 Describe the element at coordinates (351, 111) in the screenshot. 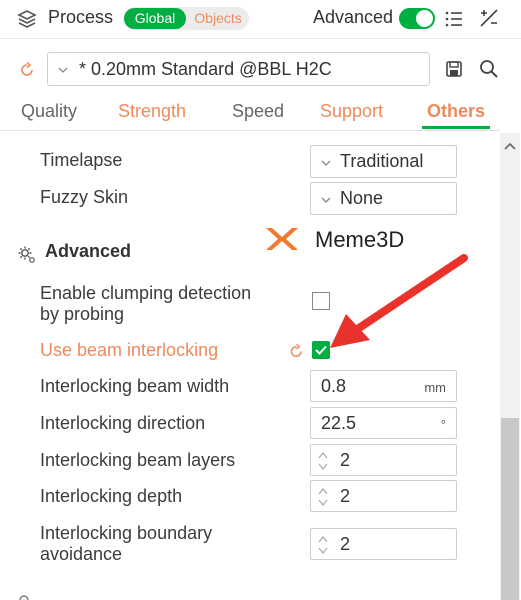

I see `tab-support: Support` at that location.